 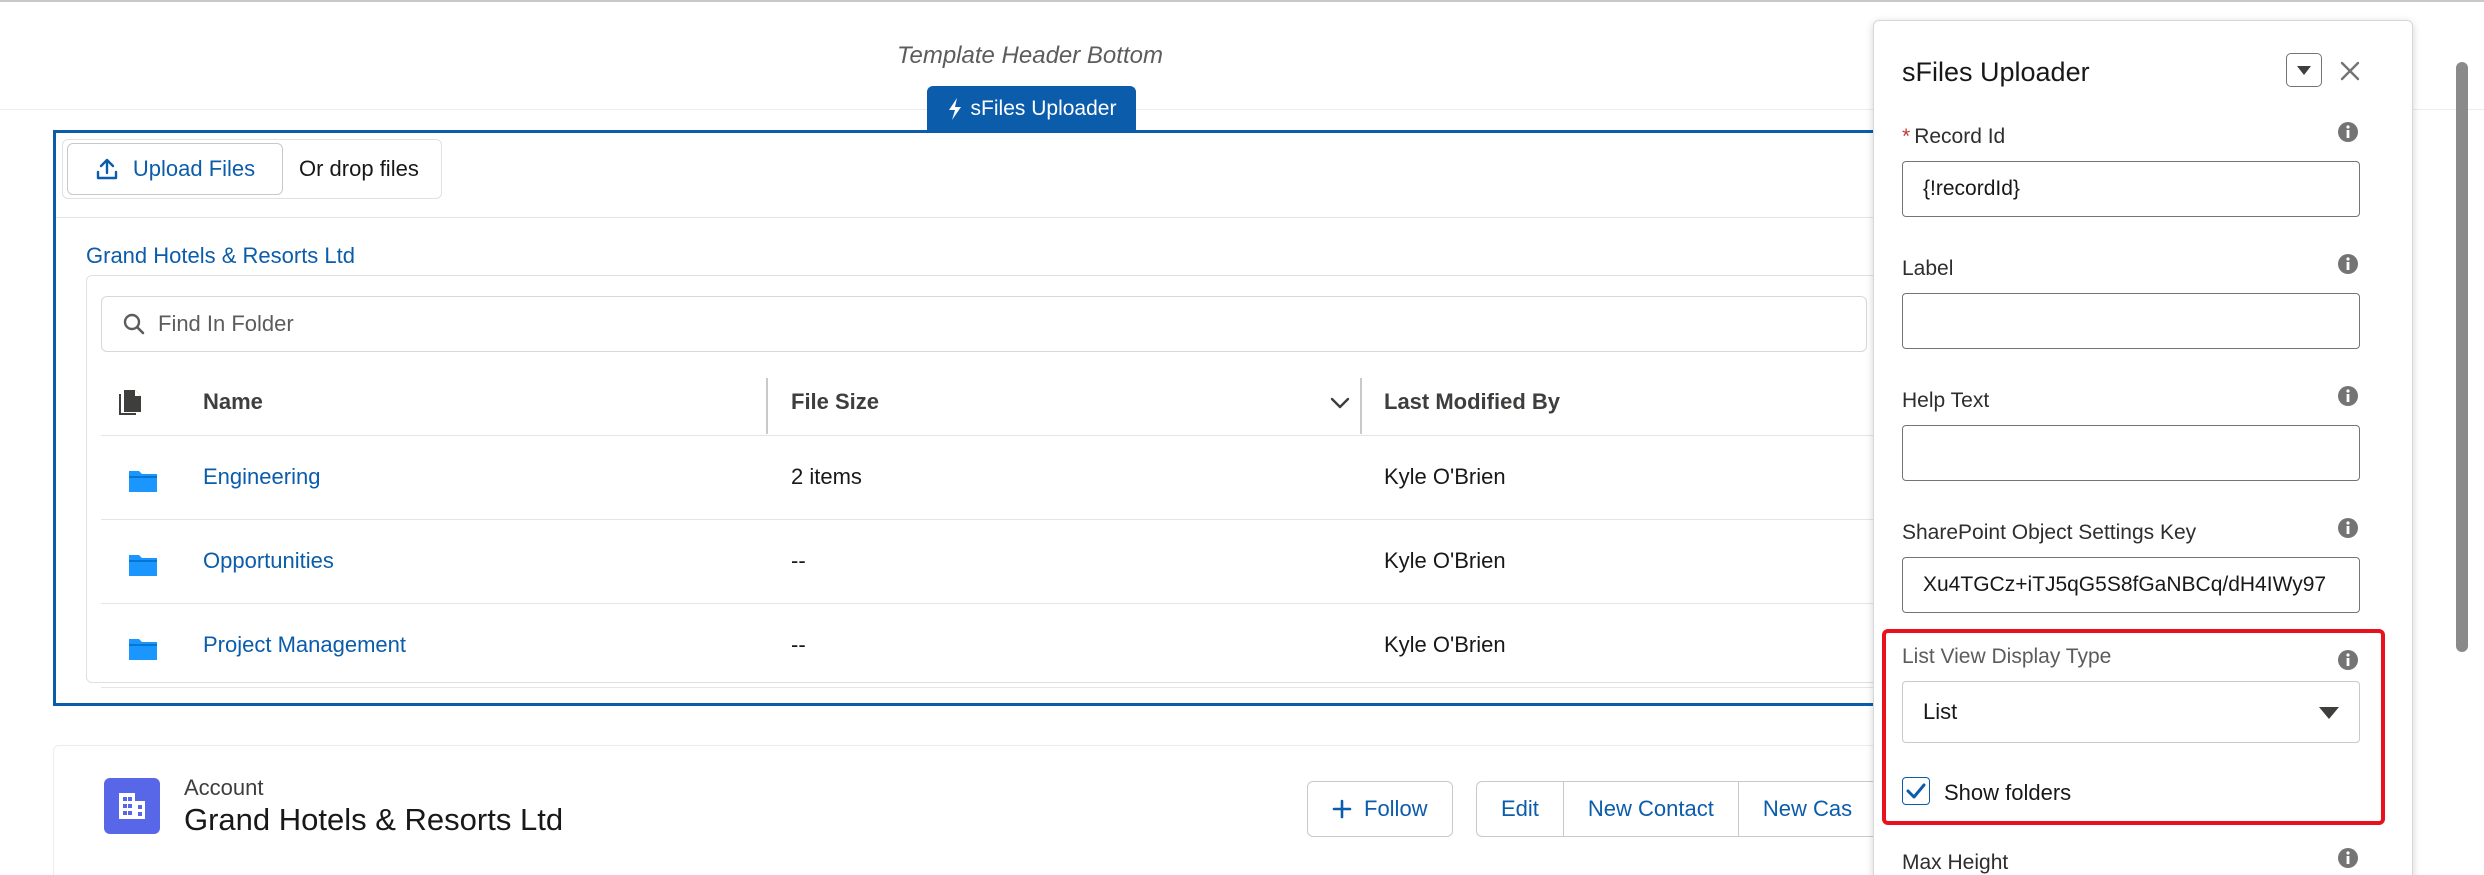 I want to click on file-size: 2 items, so click(x=826, y=476).